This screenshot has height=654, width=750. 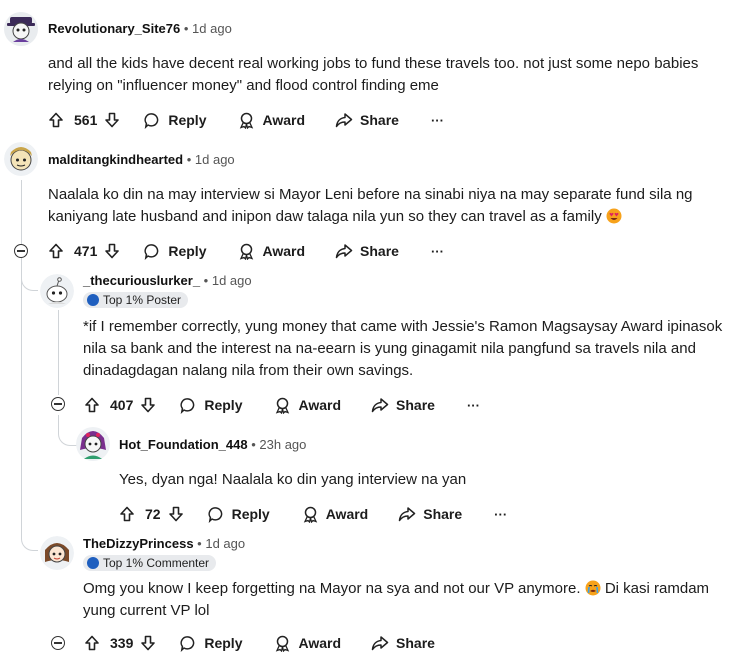 I want to click on comment-header: Hot_Foundation_448 • 23h ago, so click(x=212, y=444).